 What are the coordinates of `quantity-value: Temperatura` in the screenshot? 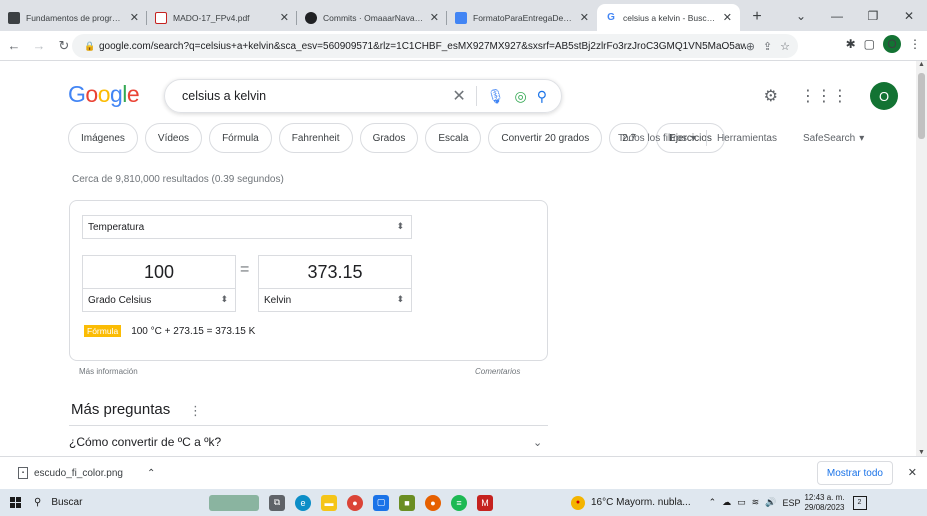 It's located at (116, 227).